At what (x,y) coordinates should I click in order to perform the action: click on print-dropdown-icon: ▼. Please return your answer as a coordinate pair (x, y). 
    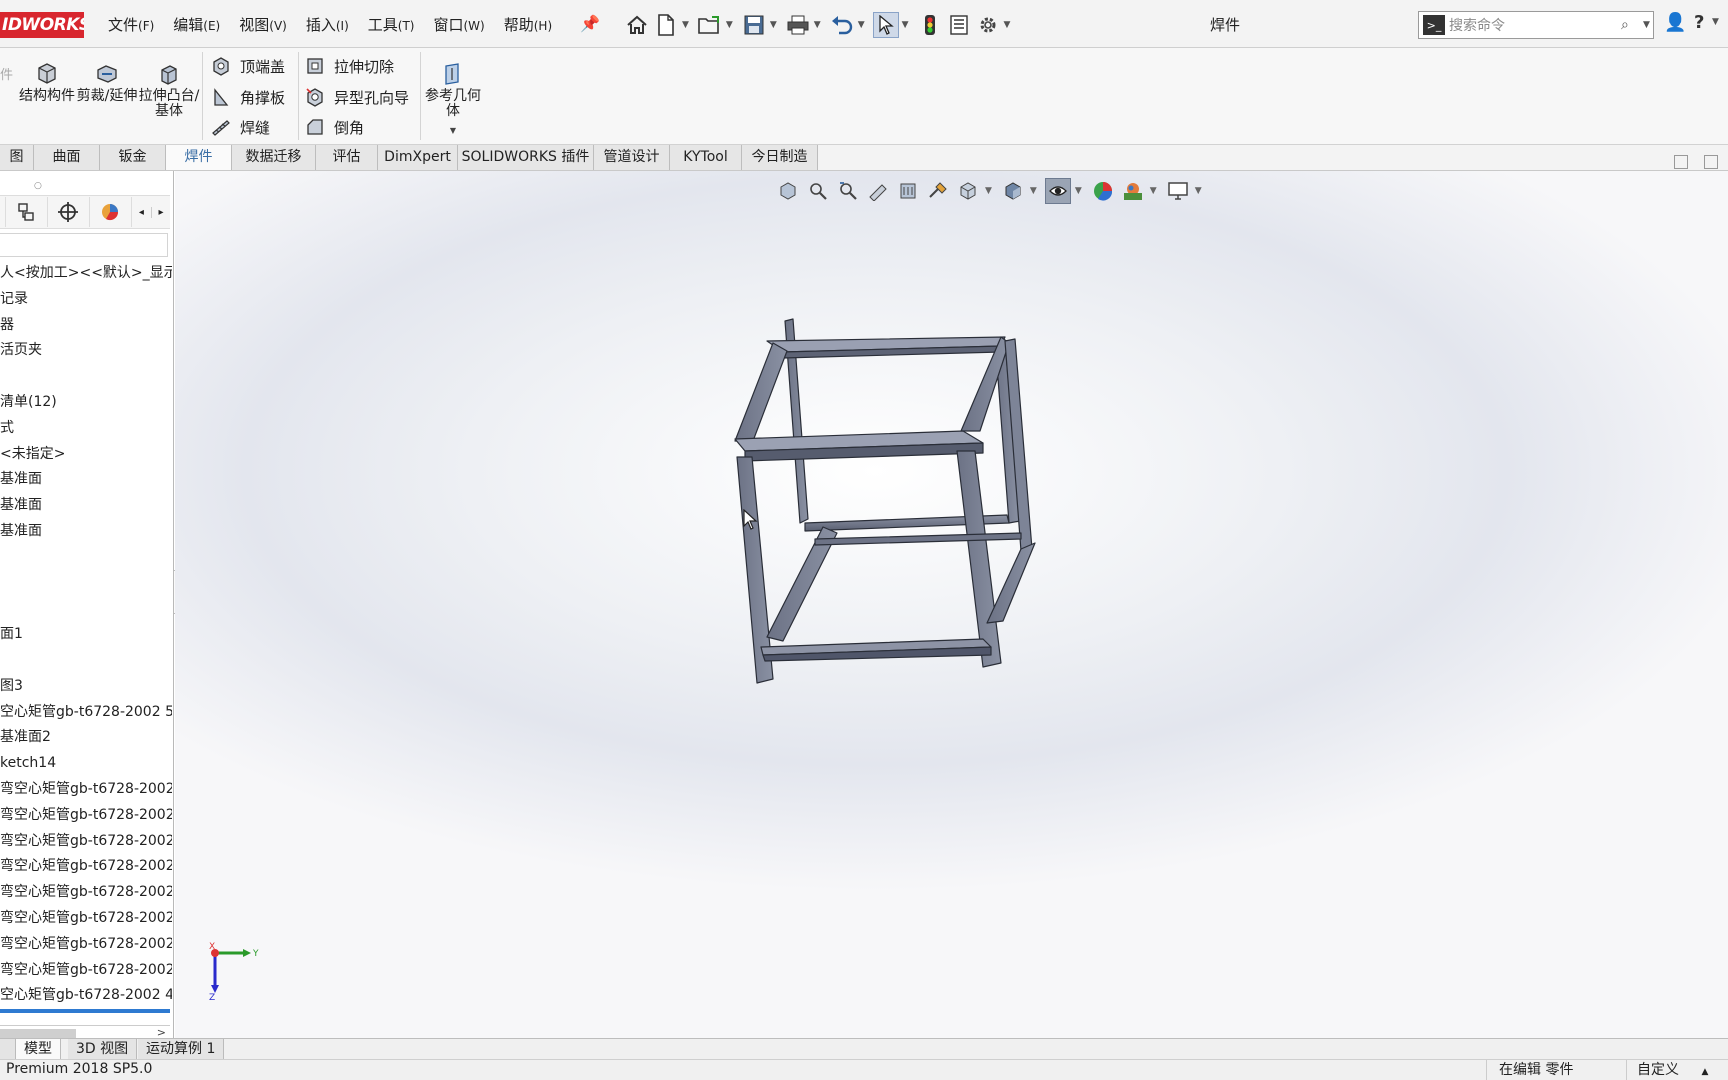
    Looking at the image, I should click on (817, 25).